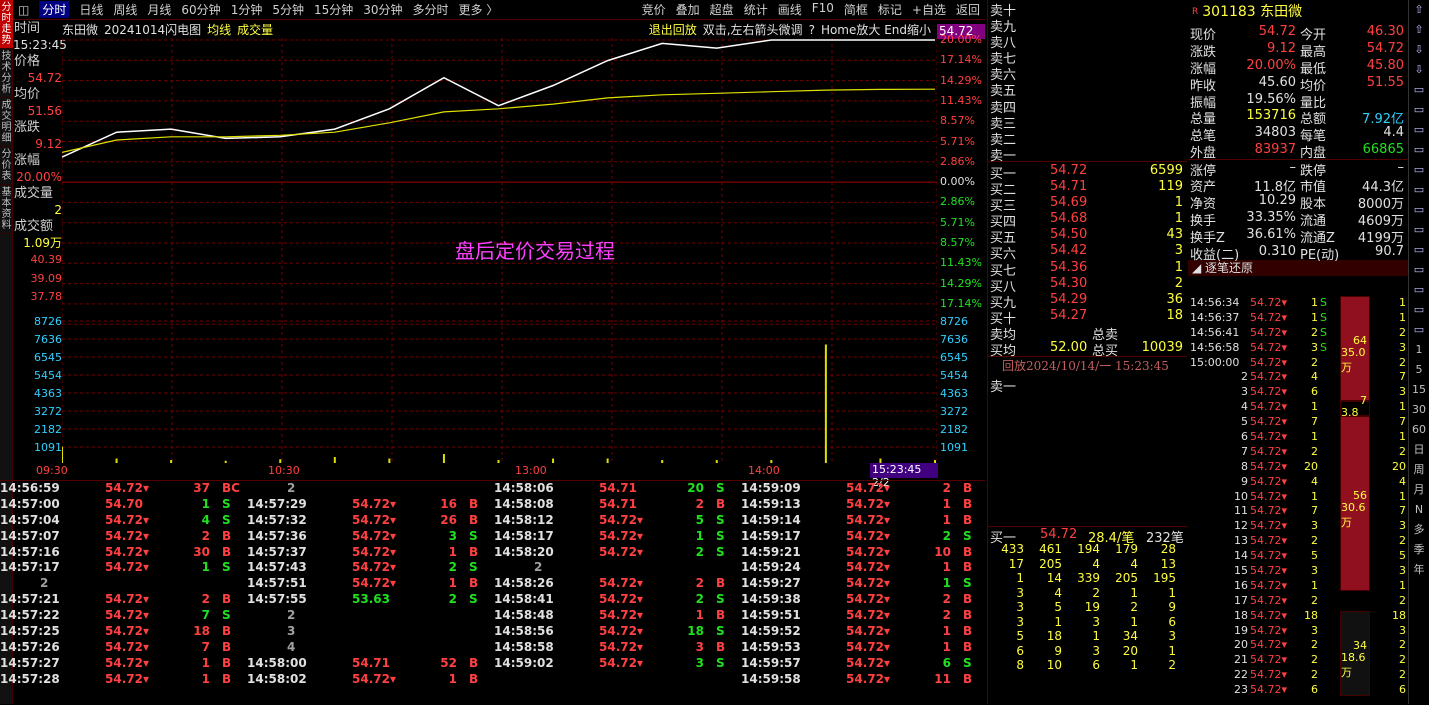 This screenshot has height=705, width=1429. What do you see at coordinates (1172, 621) in the screenshot?
I see `queue-cell: 6` at bounding box center [1172, 621].